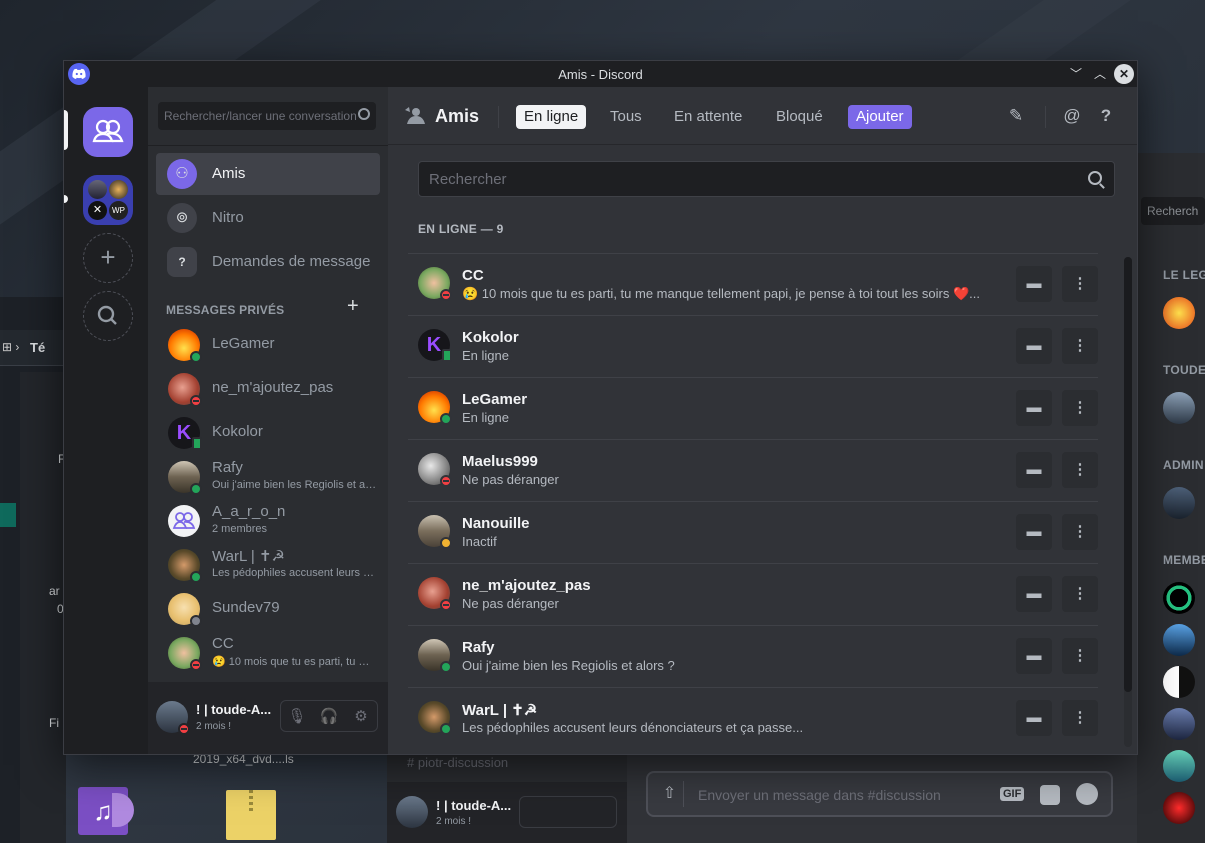 Image resolution: width=1205 pixels, height=843 pixels. I want to click on conversation-search-input: Rechercher/lancer une conversation, so click(267, 116).